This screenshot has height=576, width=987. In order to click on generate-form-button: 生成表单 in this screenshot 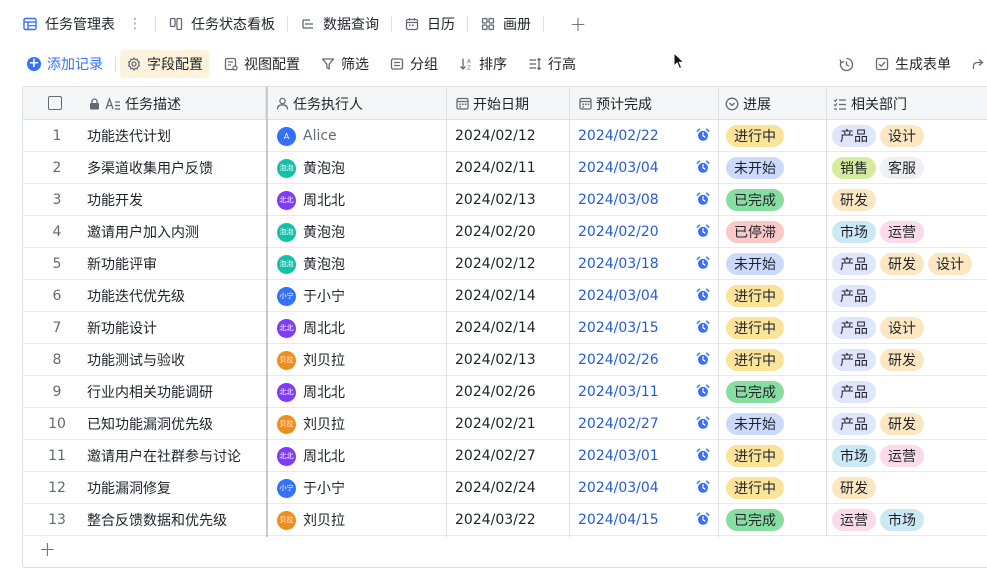, I will do `click(912, 64)`.